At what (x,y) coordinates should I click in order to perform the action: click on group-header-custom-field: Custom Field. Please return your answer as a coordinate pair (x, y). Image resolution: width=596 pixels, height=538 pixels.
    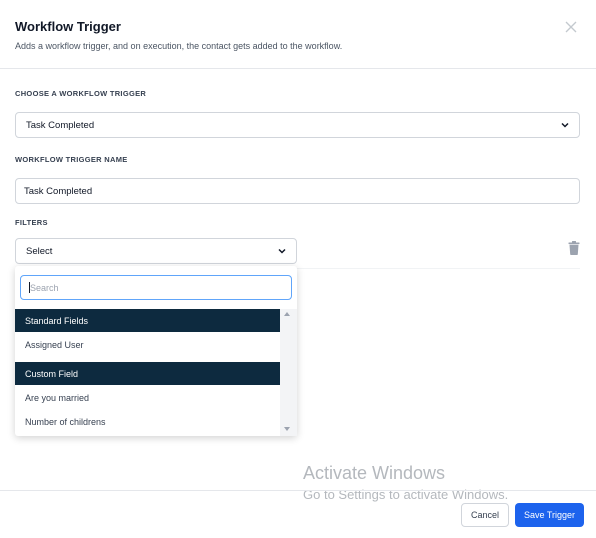
    Looking at the image, I should click on (147, 373).